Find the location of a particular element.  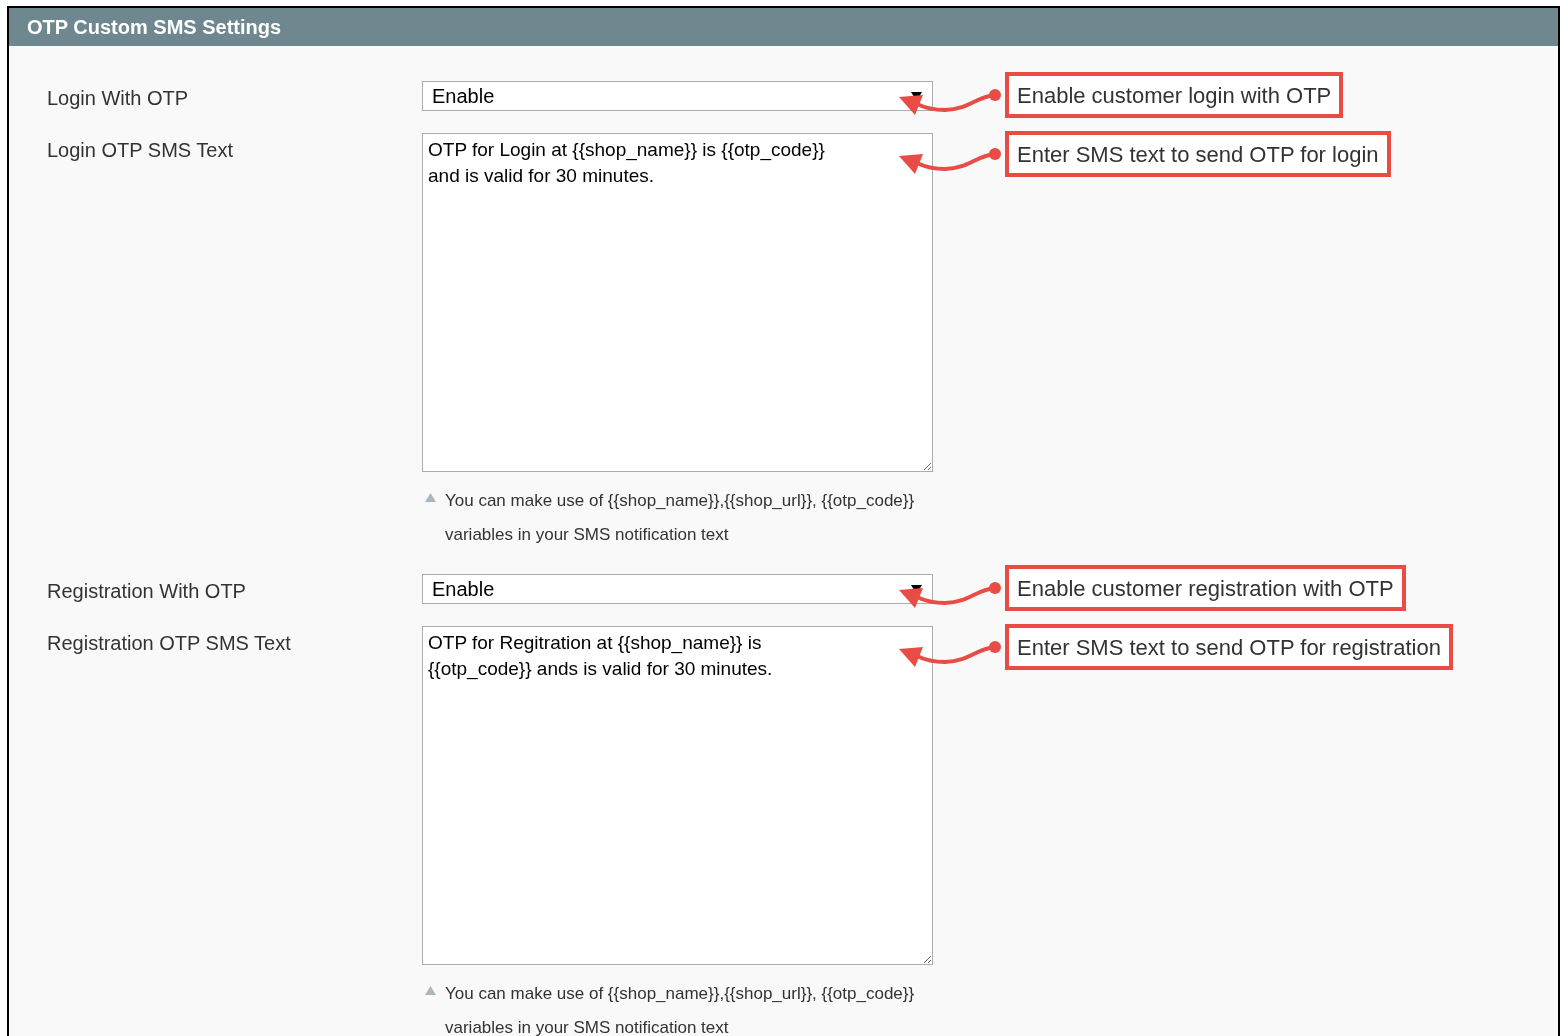

field-label: Registration With OTP is located at coordinates (147, 591).